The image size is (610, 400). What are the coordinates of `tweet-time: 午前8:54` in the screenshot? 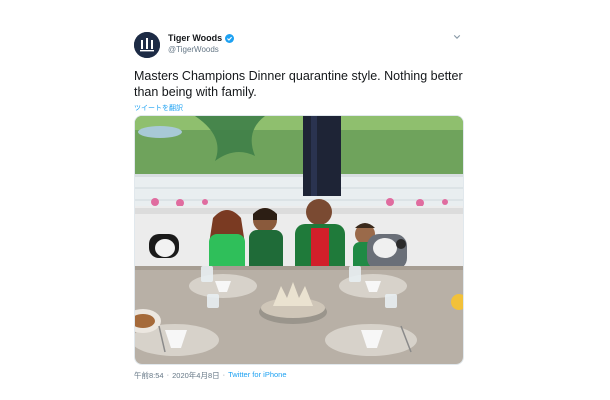 It's located at (149, 375).